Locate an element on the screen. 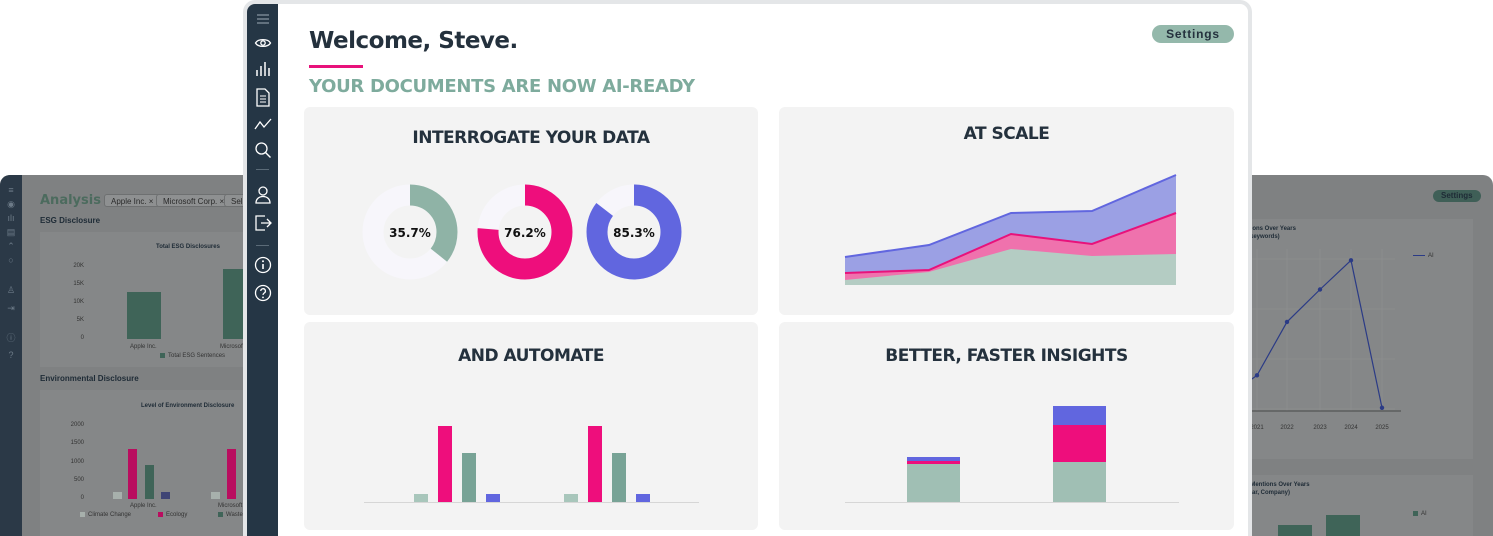 This screenshot has width=1493, height=536. bar-chart-icon is located at coordinates (263, 69).